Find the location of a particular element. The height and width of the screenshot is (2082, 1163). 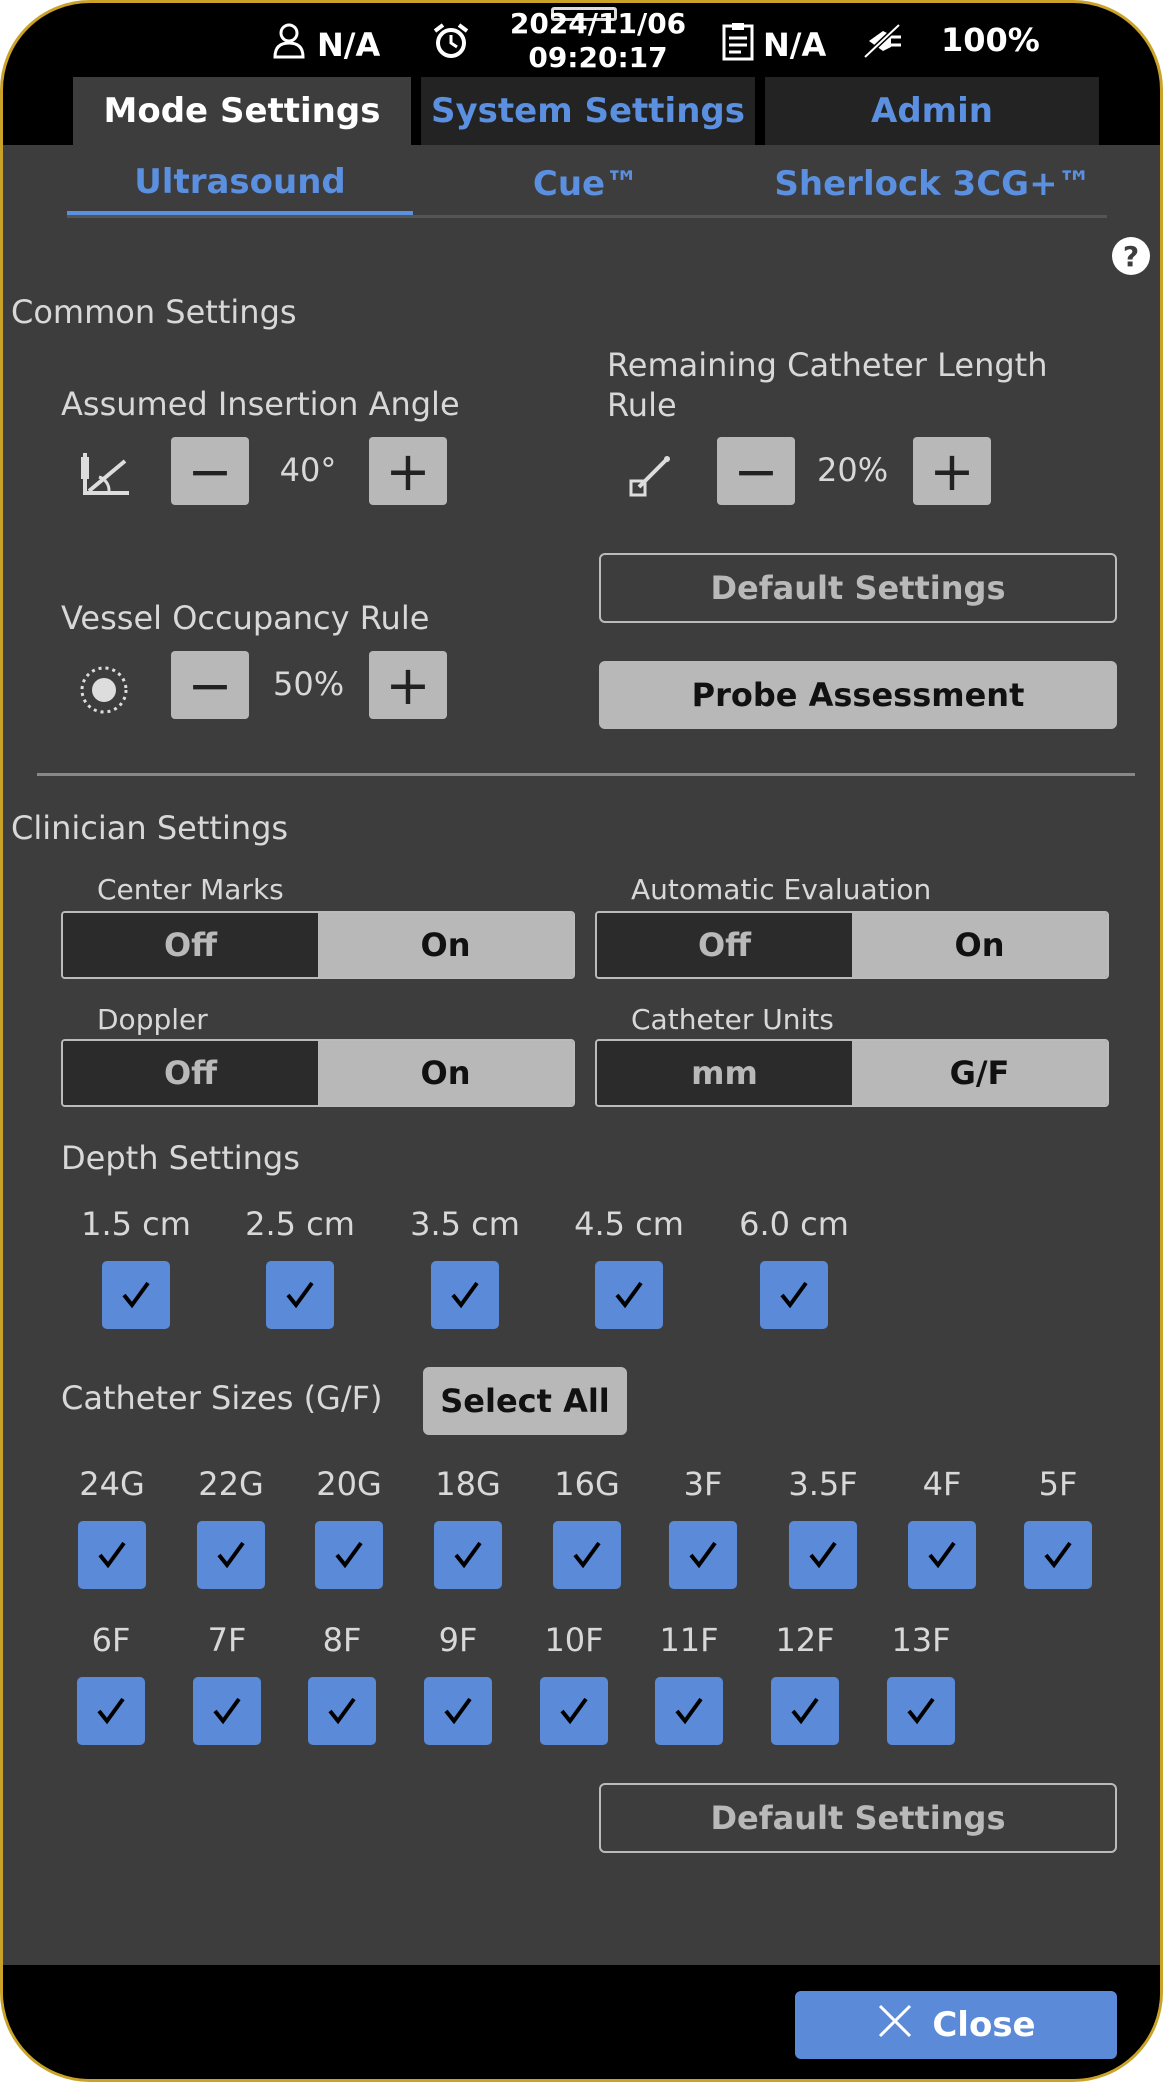

size-label: 13F is located at coordinates (921, 1640).